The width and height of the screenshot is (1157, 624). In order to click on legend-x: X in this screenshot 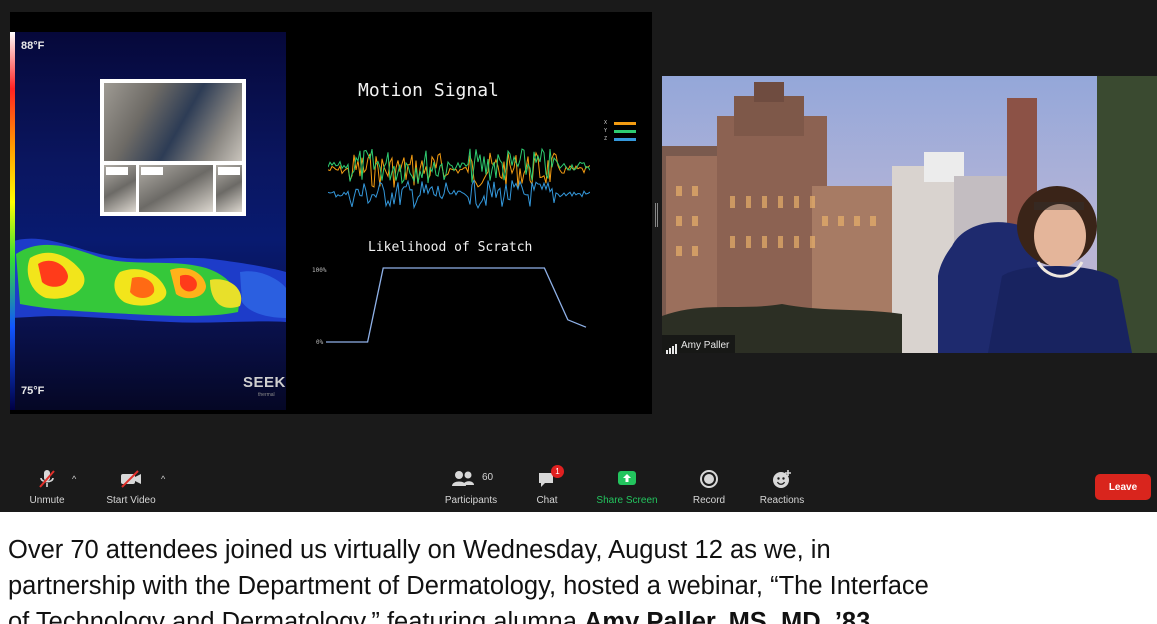, I will do `click(621, 124)`.